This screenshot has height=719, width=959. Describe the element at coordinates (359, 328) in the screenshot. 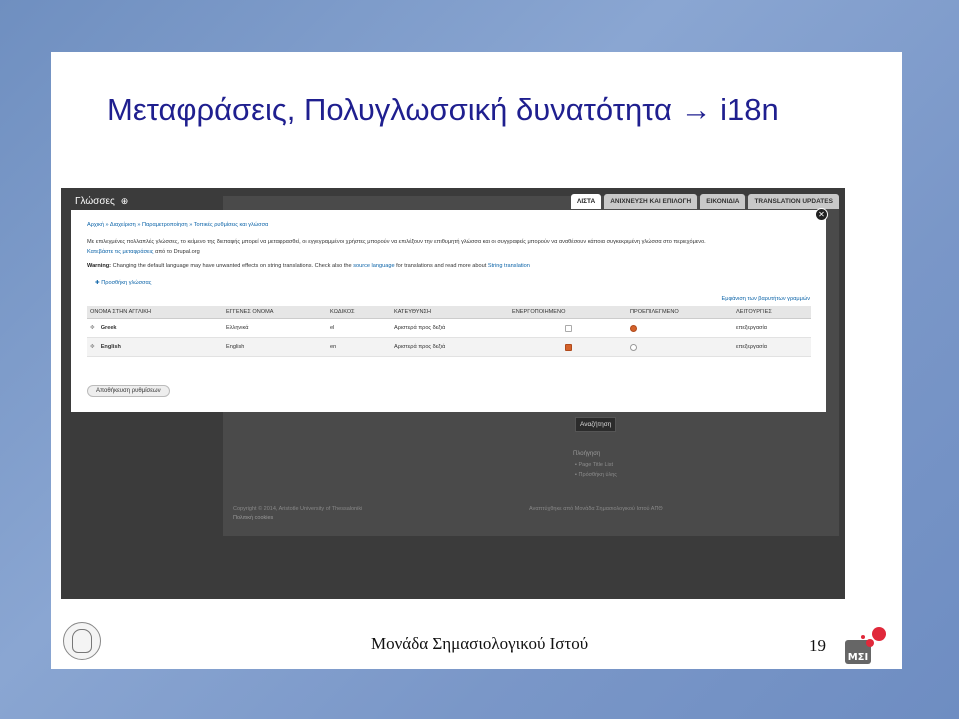

I see `cell-code: el` at that location.